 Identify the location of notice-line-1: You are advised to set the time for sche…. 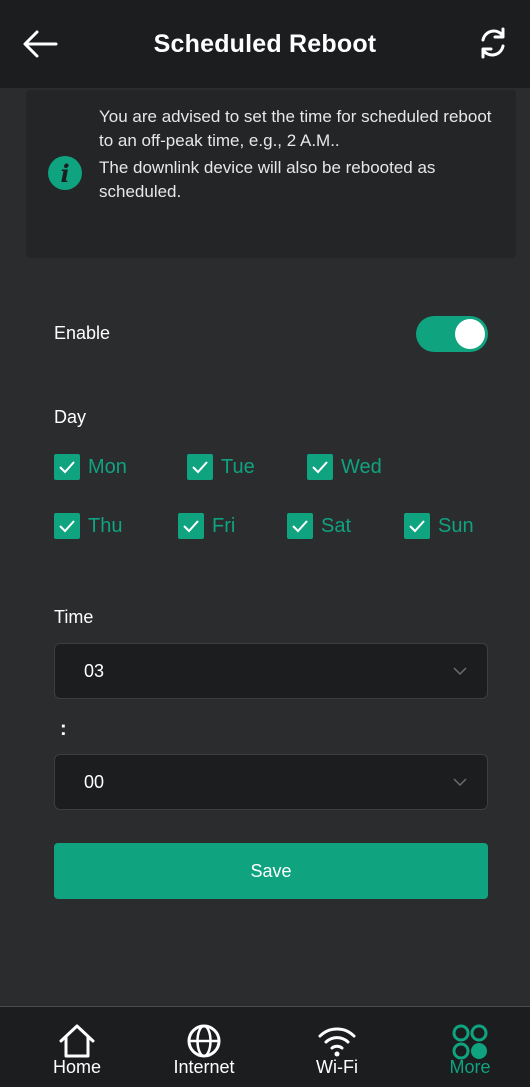
(295, 128).